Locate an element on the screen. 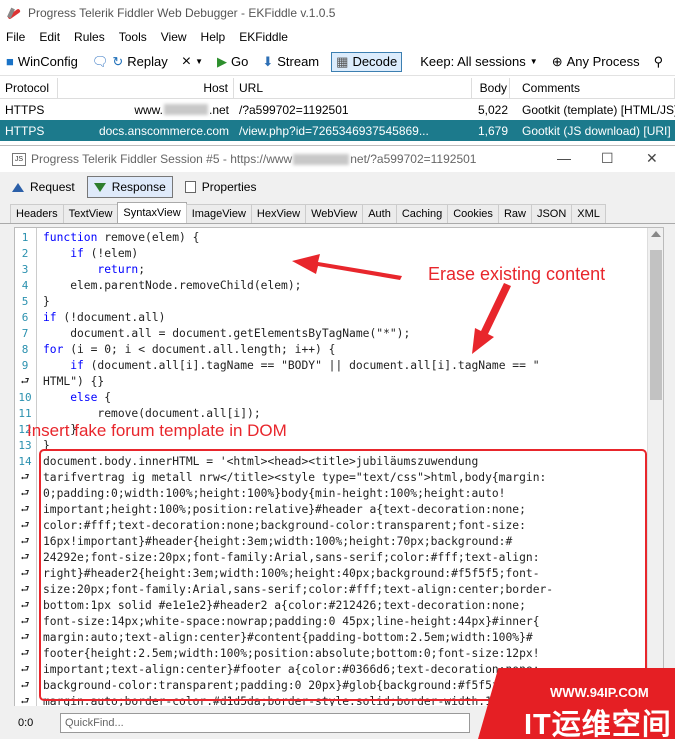 This screenshot has width=675, height=739. cell-host: www. .net is located at coordinates (181, 109).